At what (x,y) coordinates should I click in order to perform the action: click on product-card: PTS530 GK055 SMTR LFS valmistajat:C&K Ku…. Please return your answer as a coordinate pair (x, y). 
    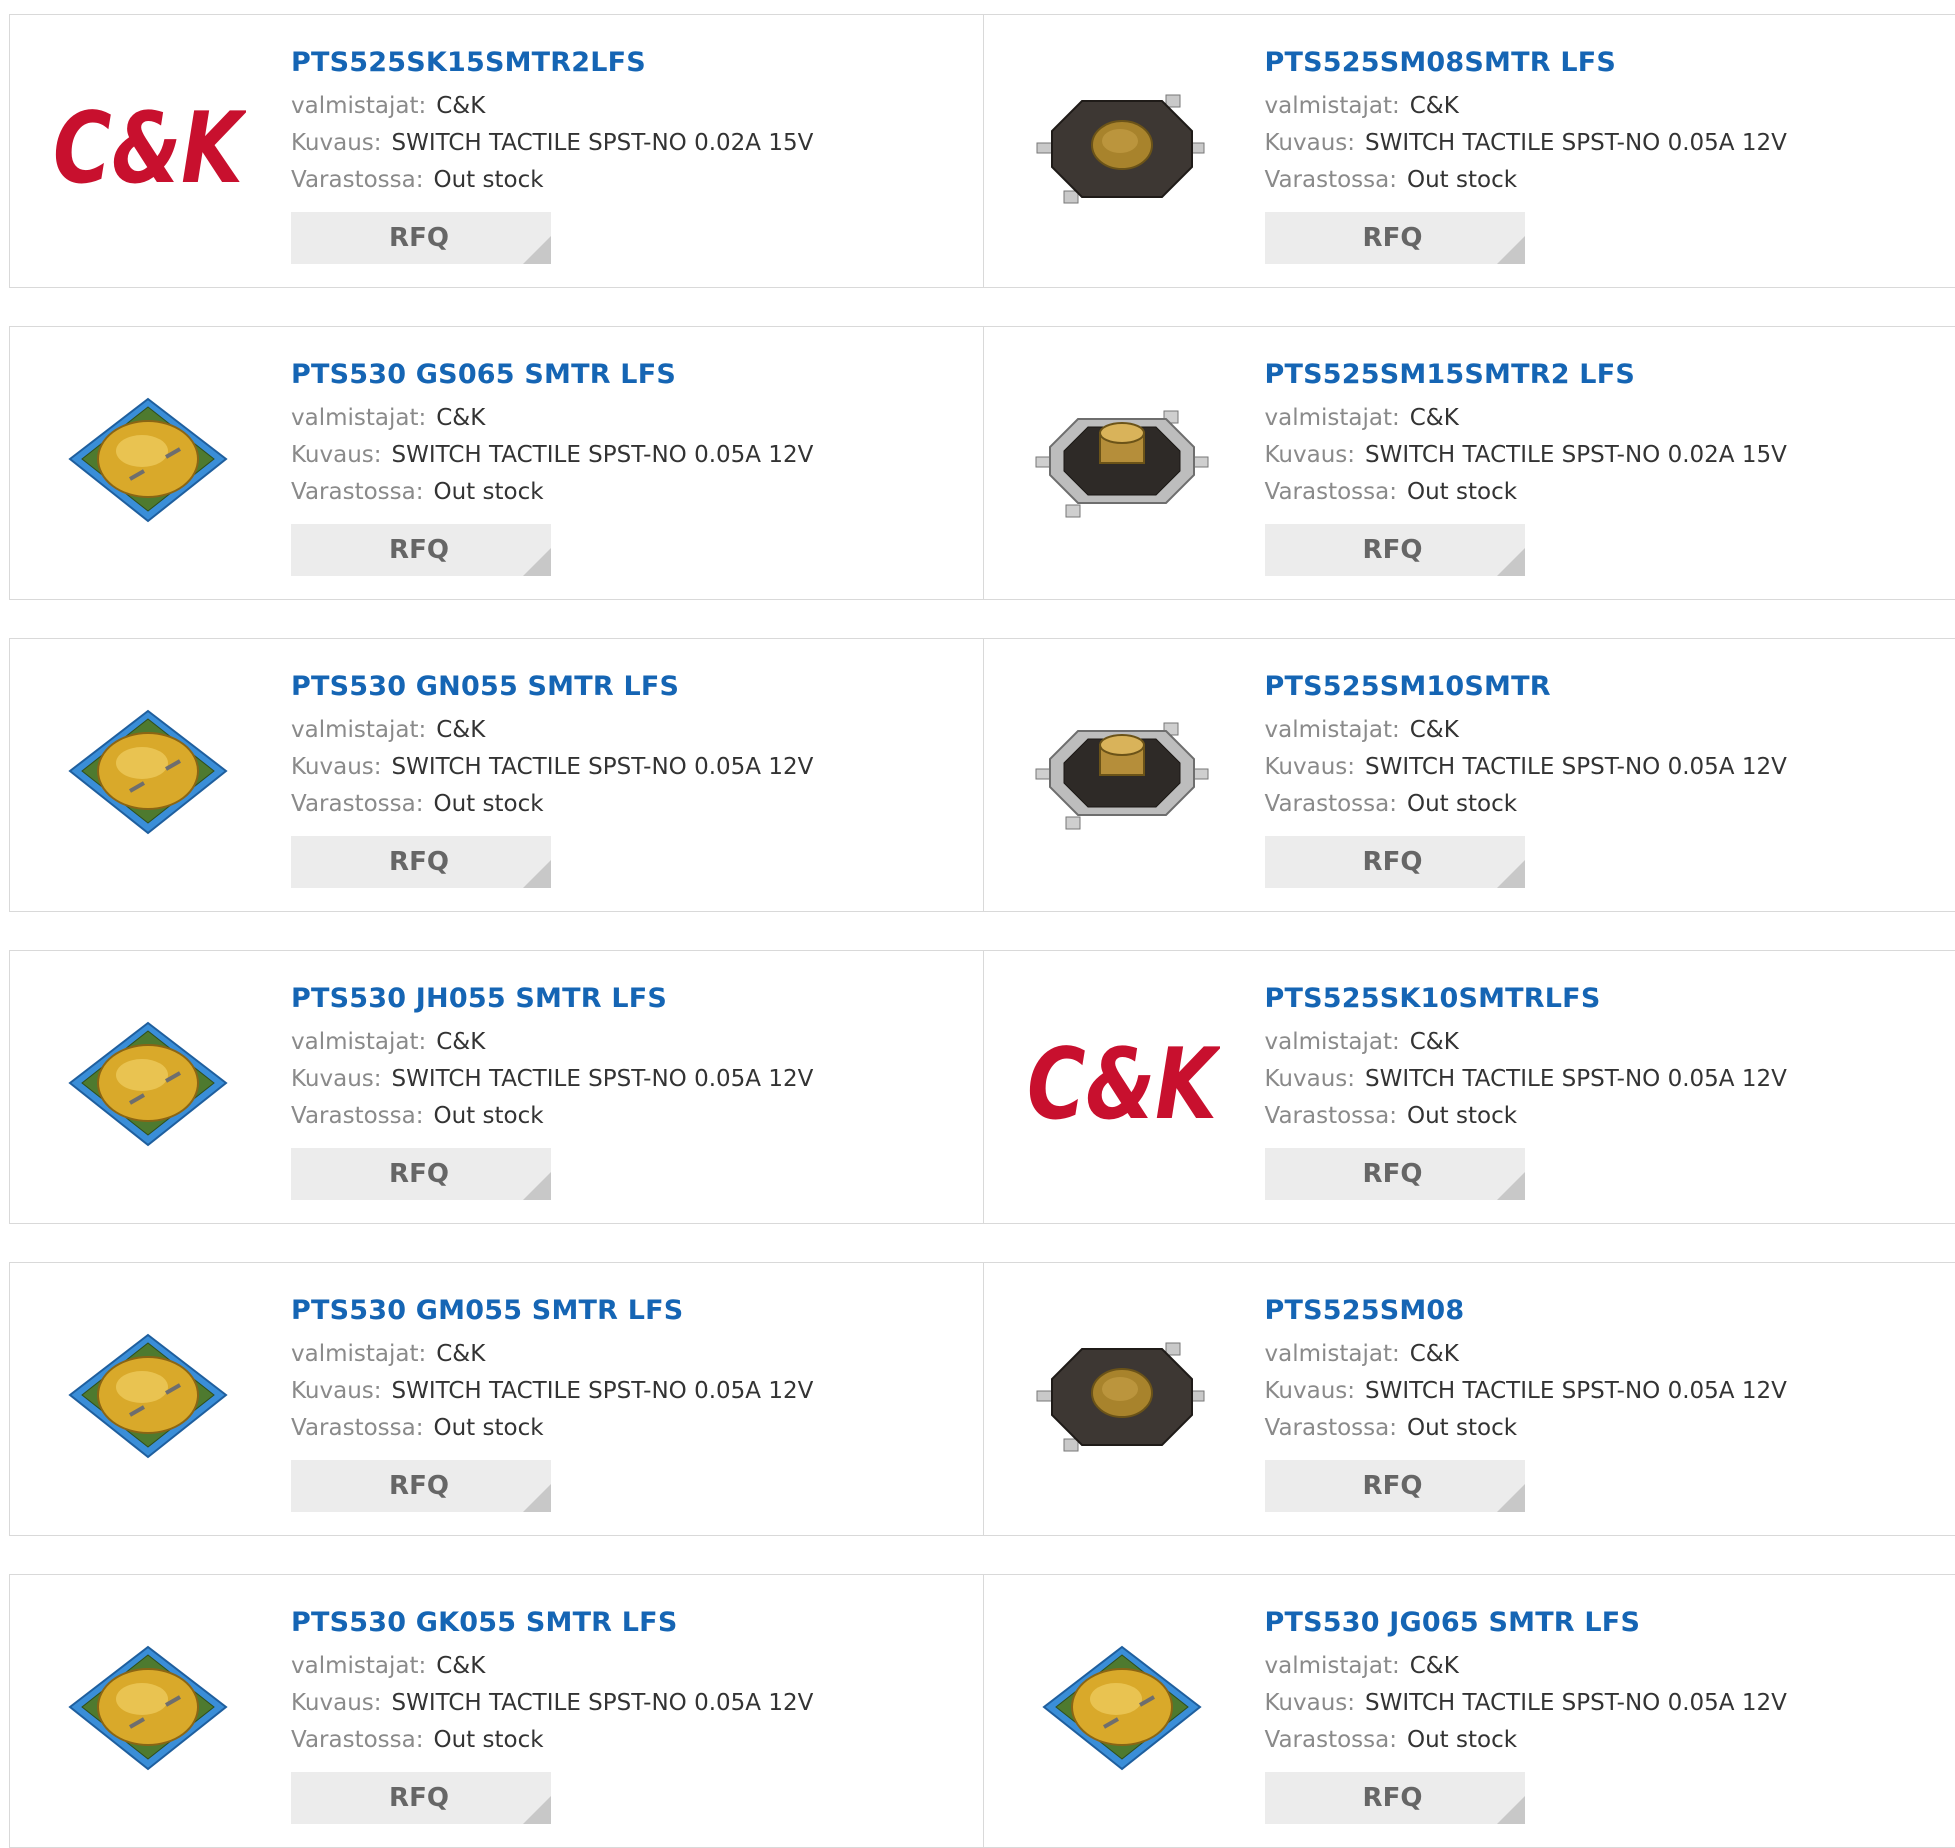
    Looking at the image, I should click on (496, 1711).